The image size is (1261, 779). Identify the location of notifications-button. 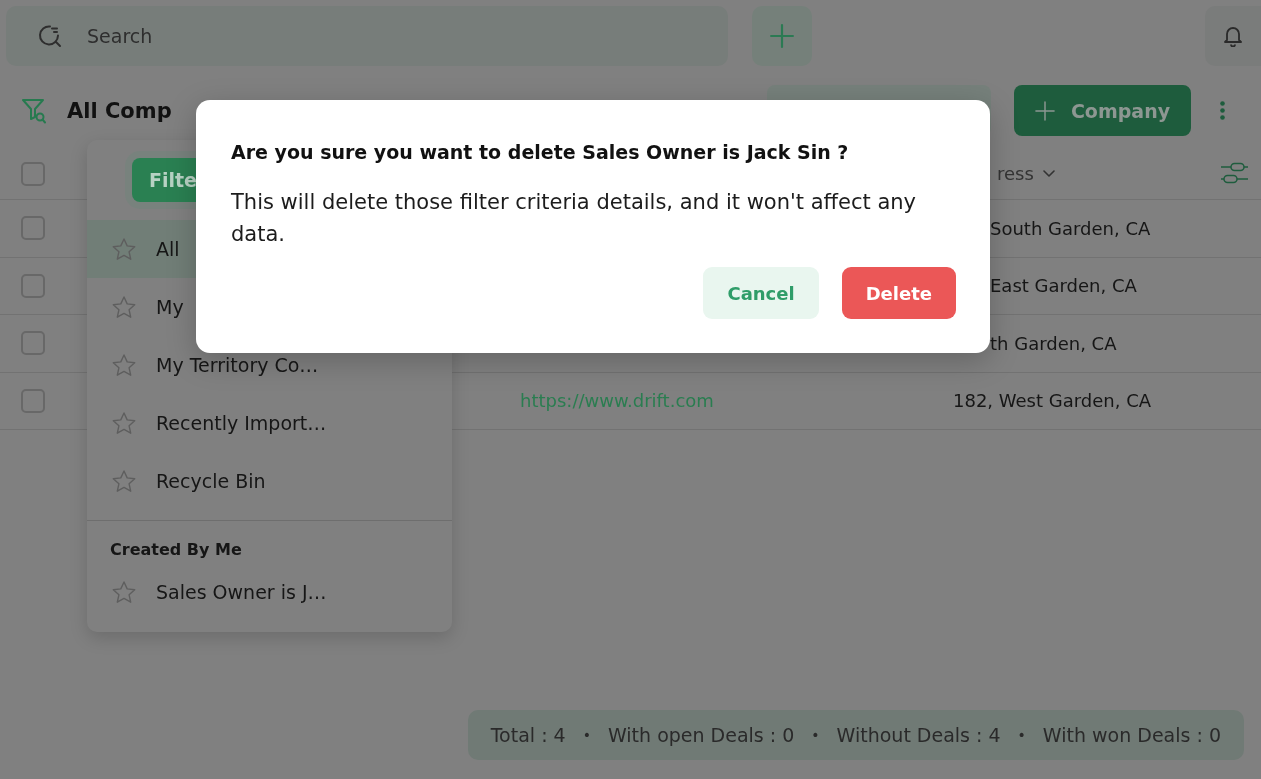
(1233, 36).